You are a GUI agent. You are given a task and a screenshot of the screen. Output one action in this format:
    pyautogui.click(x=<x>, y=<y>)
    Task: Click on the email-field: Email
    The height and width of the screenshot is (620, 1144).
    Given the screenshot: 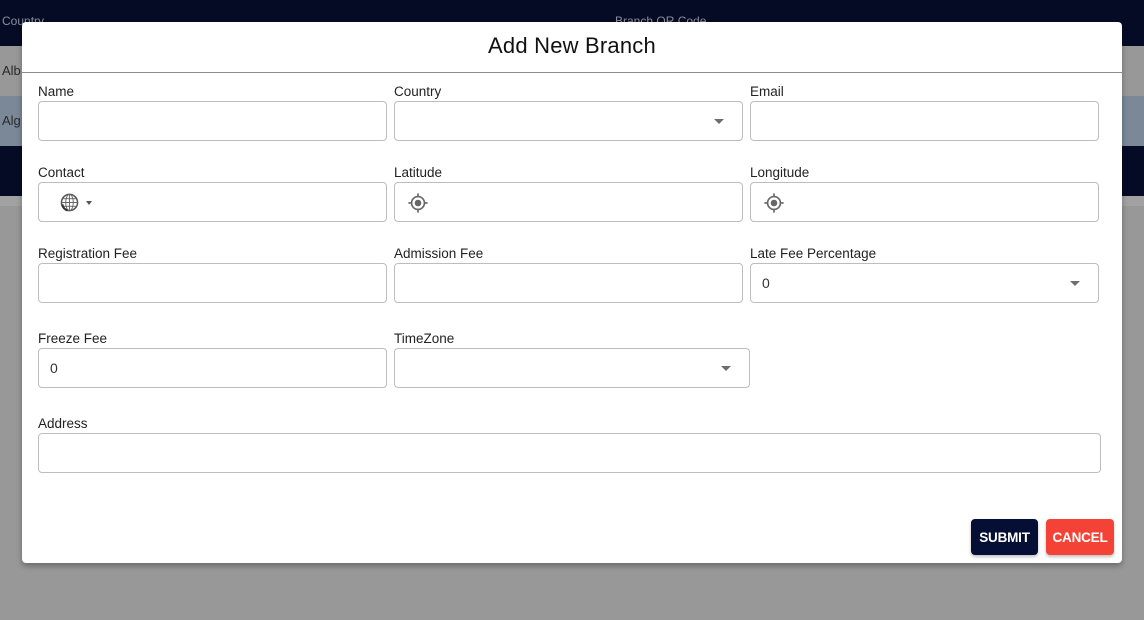 What is the action you would take?
    pyautogui.click(x=924, y=111)
    